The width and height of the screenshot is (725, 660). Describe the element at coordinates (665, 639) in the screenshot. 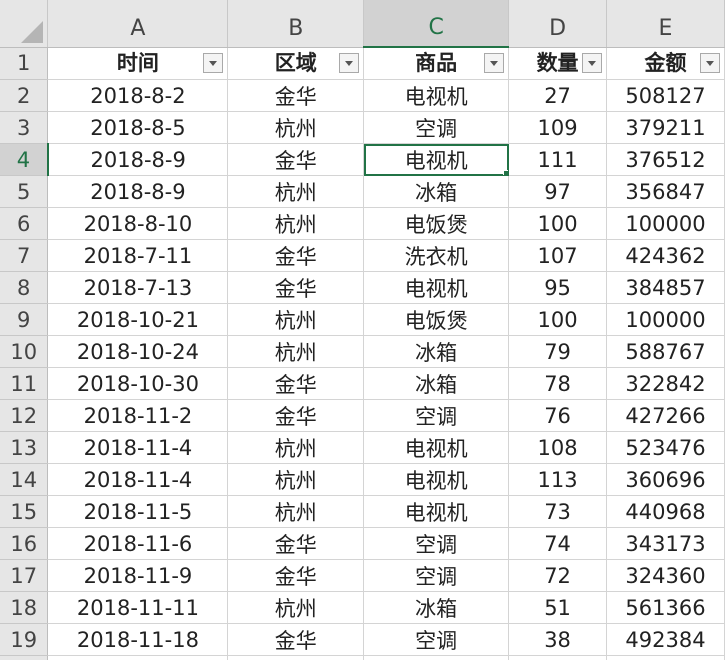

I see `cell-amount: 492384` at that location.